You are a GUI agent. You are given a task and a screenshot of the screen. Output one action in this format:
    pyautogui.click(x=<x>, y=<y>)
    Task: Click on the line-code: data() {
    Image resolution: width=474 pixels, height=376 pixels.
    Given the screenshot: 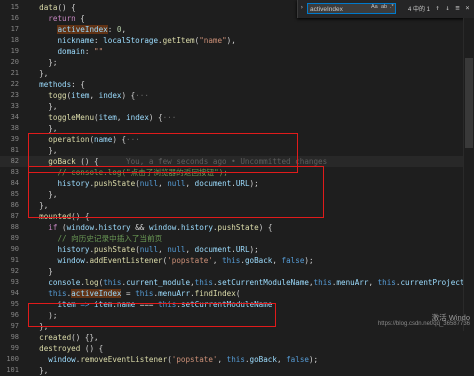 What is the action you would take?
    pyautogui.click(x=53, y=7)
    